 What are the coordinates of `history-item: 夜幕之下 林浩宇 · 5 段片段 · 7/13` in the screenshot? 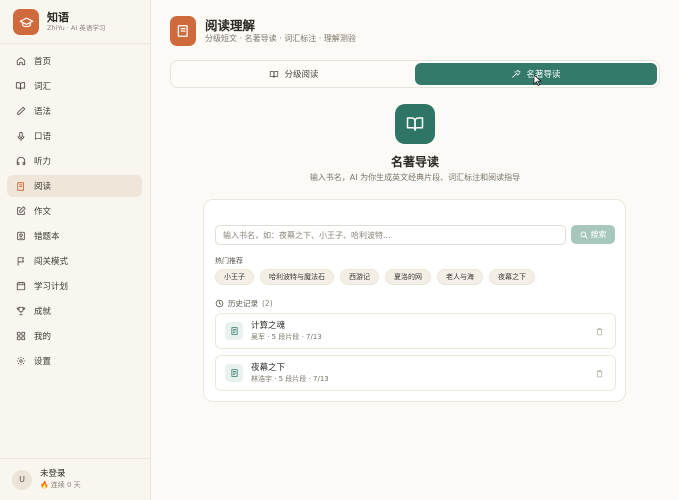 It's located at (415, 373).